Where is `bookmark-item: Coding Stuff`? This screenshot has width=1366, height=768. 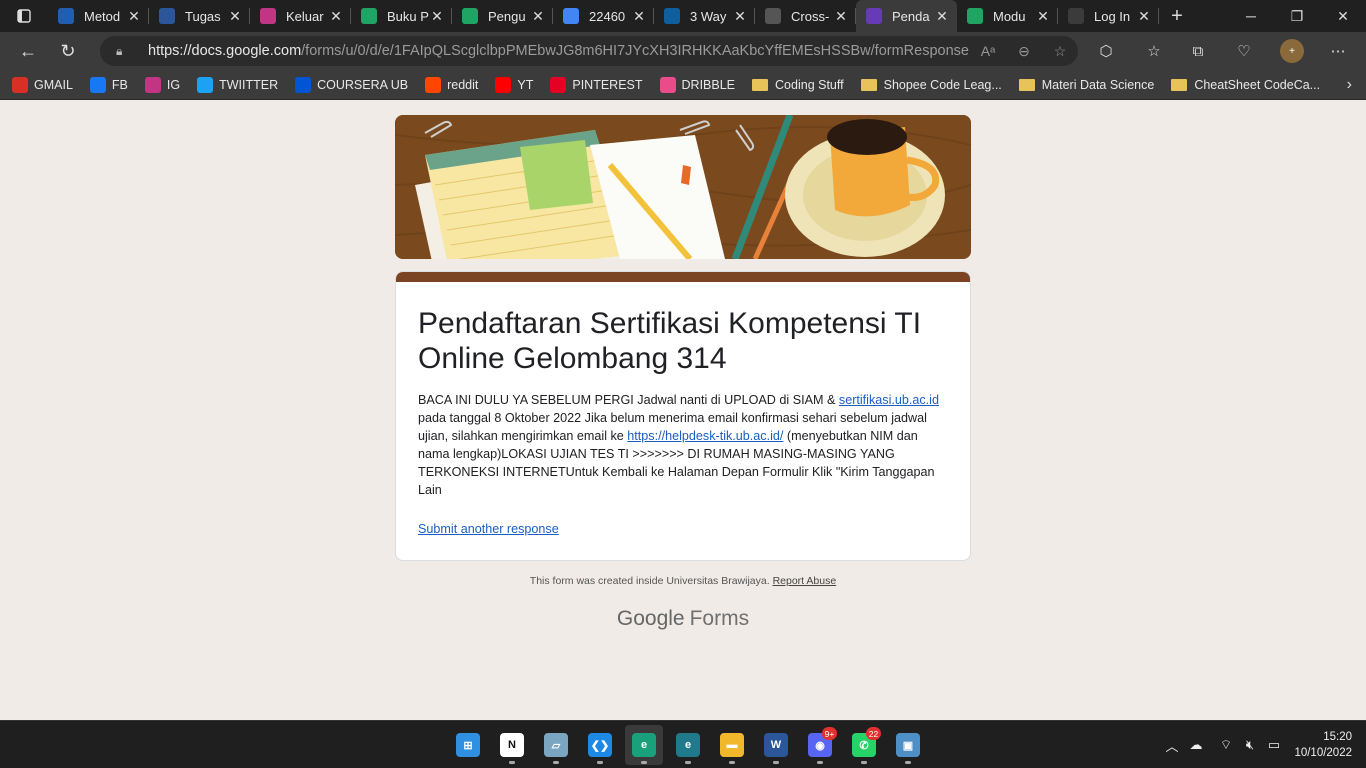 bookmark-item: Coding Stuff is located at coordinates (798, 85).